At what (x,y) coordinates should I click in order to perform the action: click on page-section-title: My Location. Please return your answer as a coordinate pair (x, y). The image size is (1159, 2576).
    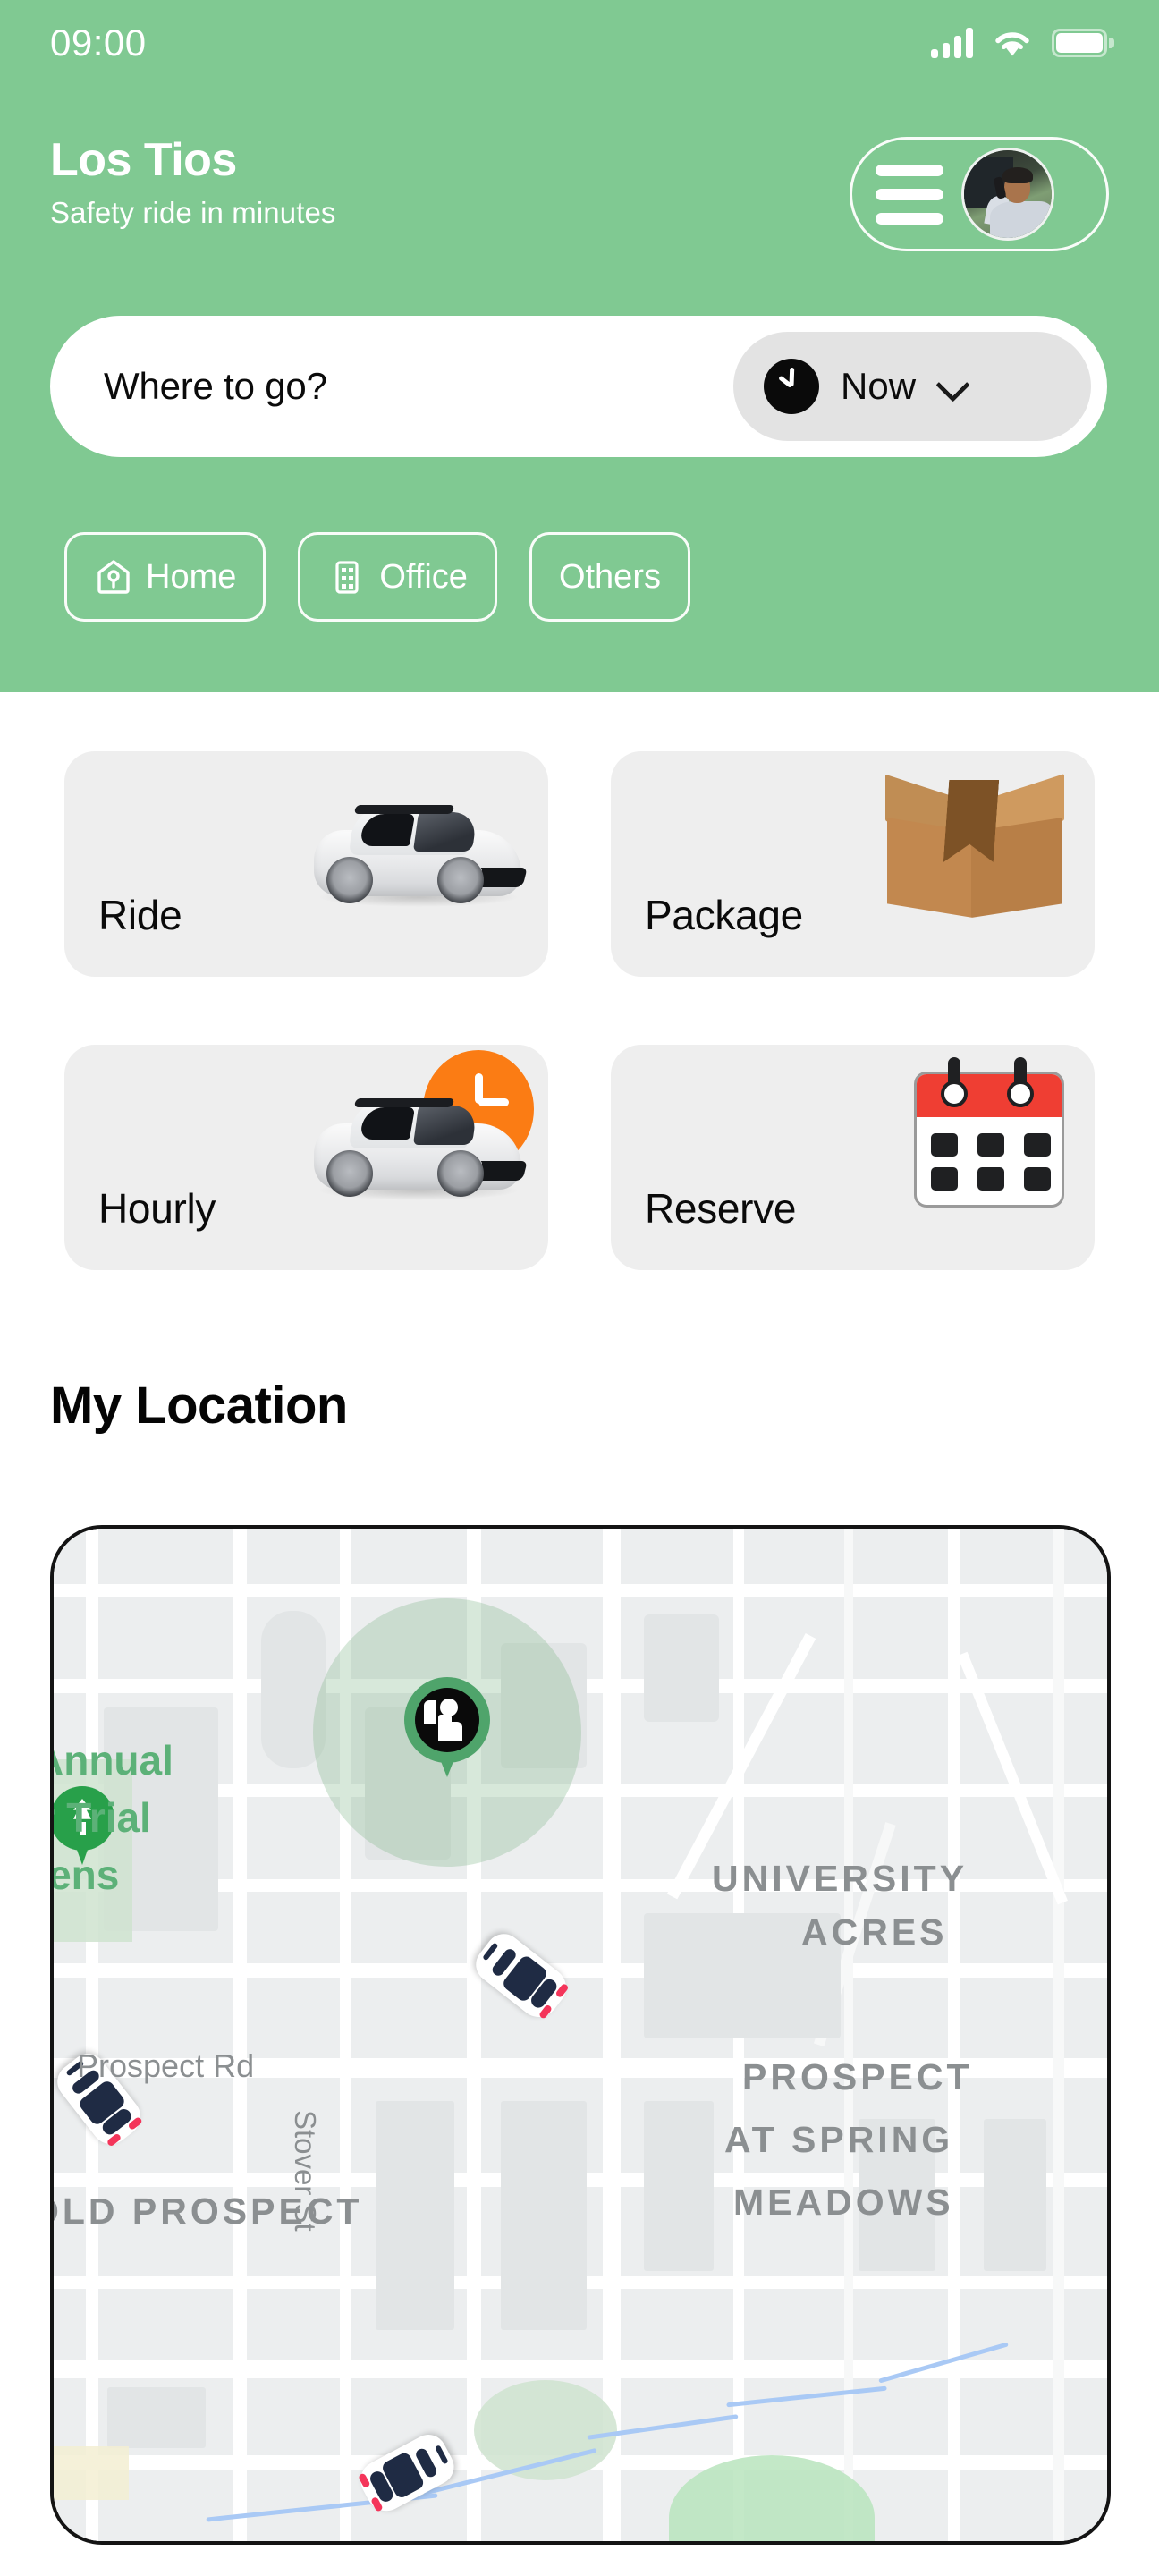
    Looking at the image, I should click on (199, 1406).